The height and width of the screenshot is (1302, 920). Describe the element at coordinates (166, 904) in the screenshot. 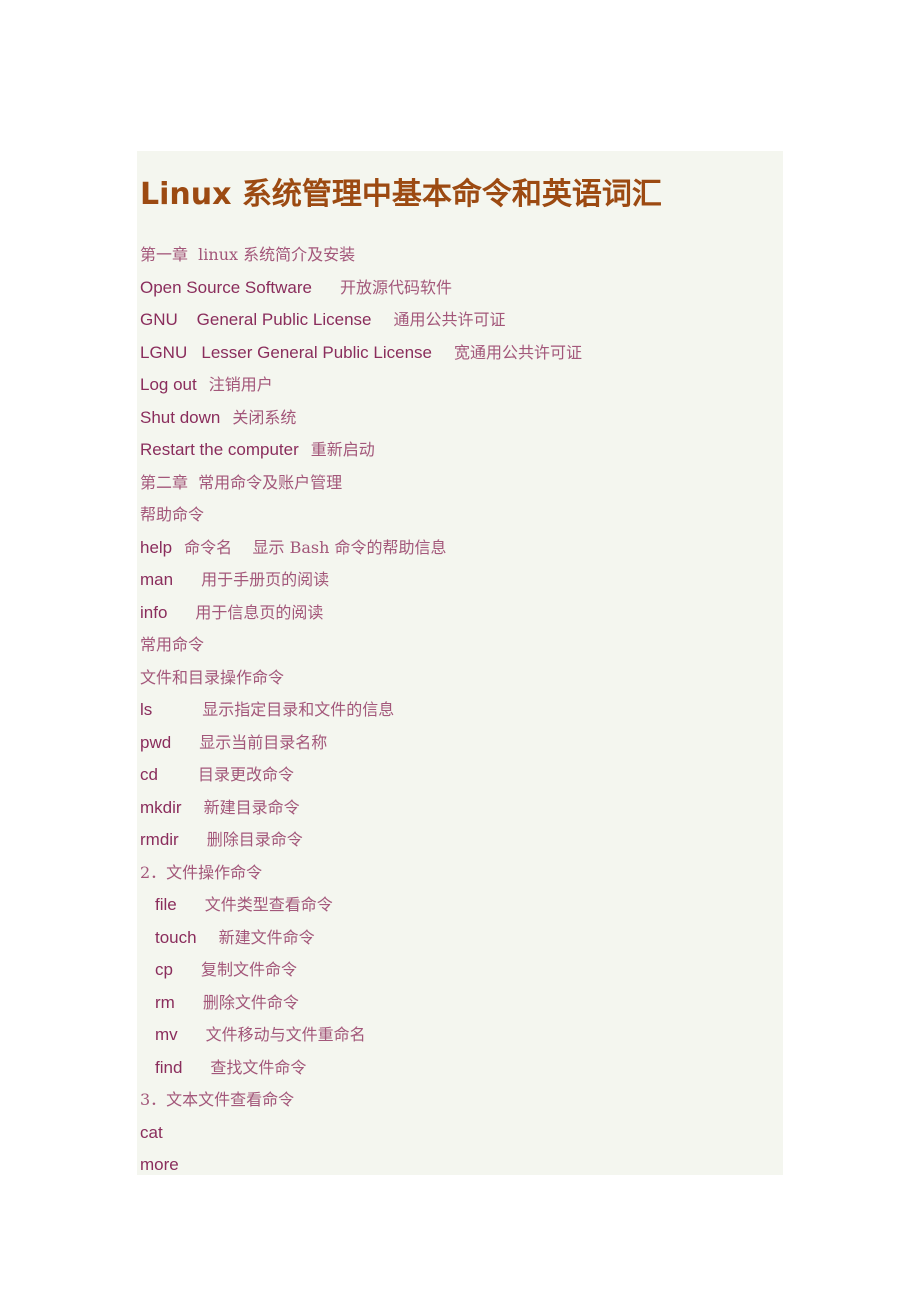

I see `entry-term: file` at that location.